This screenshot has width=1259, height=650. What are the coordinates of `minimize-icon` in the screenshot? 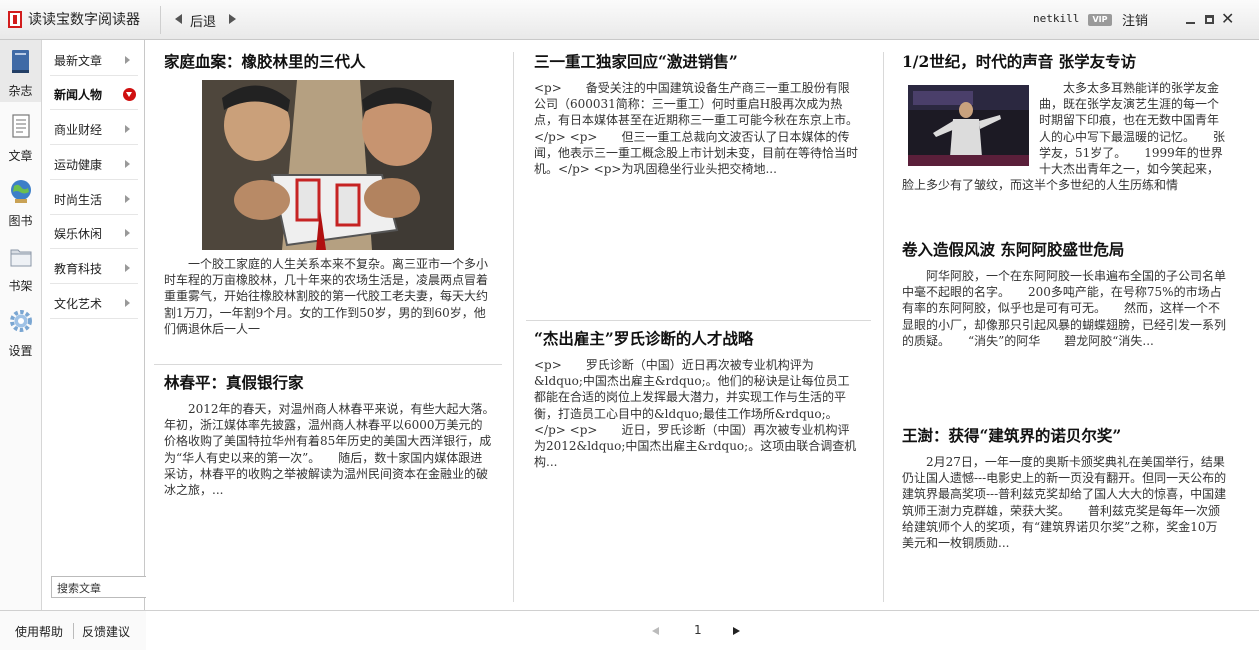 It's located at (1190, 23).